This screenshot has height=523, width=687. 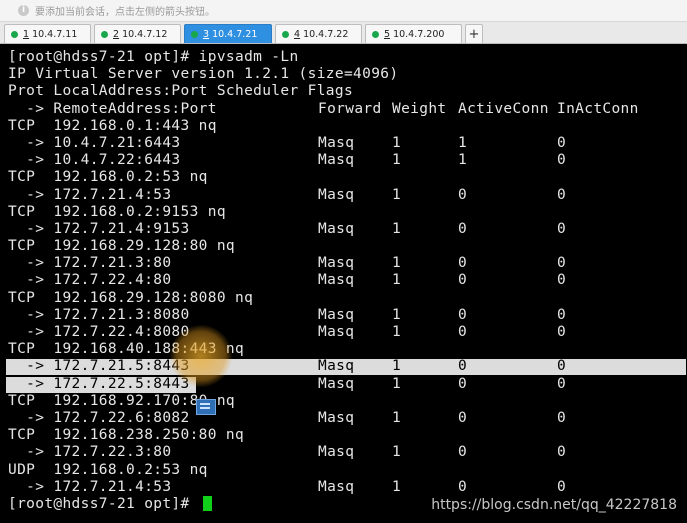 What do you see at coordinates (125, 12) in the screenshot?
I see `session-hint-text: 要添加当前会话，点击左侧的箭头按钮。` at bounding box center [125, 12].